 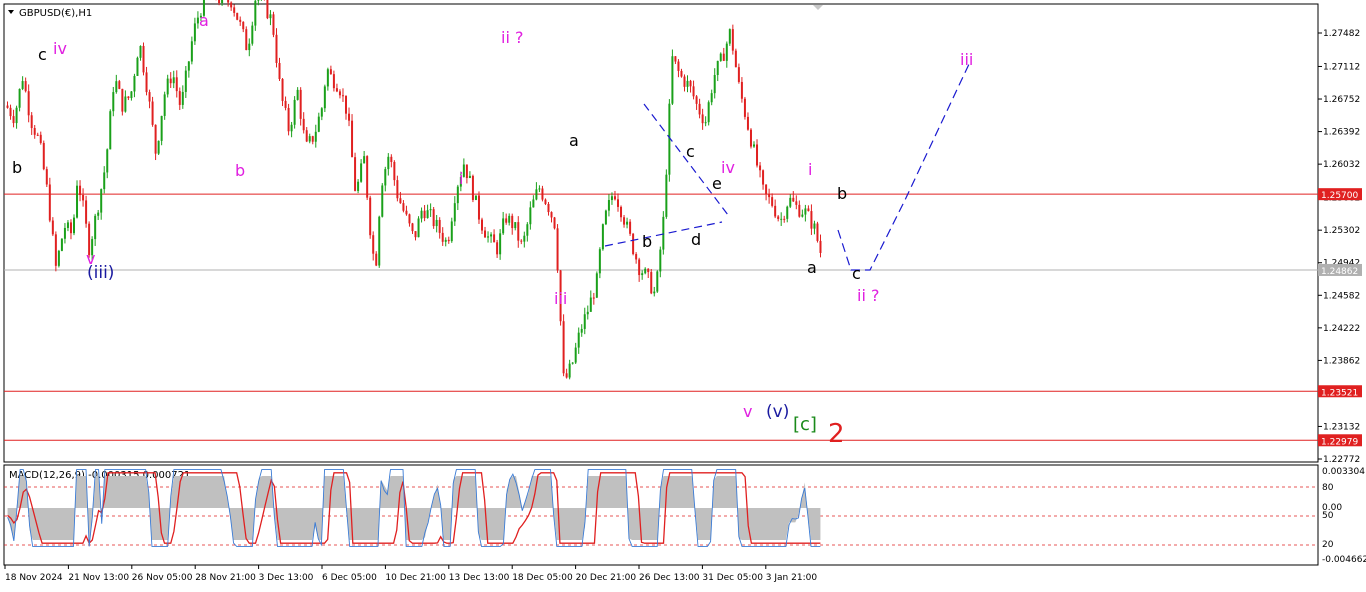 What do you see at coordinates (818, 7) in the screenshot?
I see `scroll-marker-icon` at bounding box center [818, 7].